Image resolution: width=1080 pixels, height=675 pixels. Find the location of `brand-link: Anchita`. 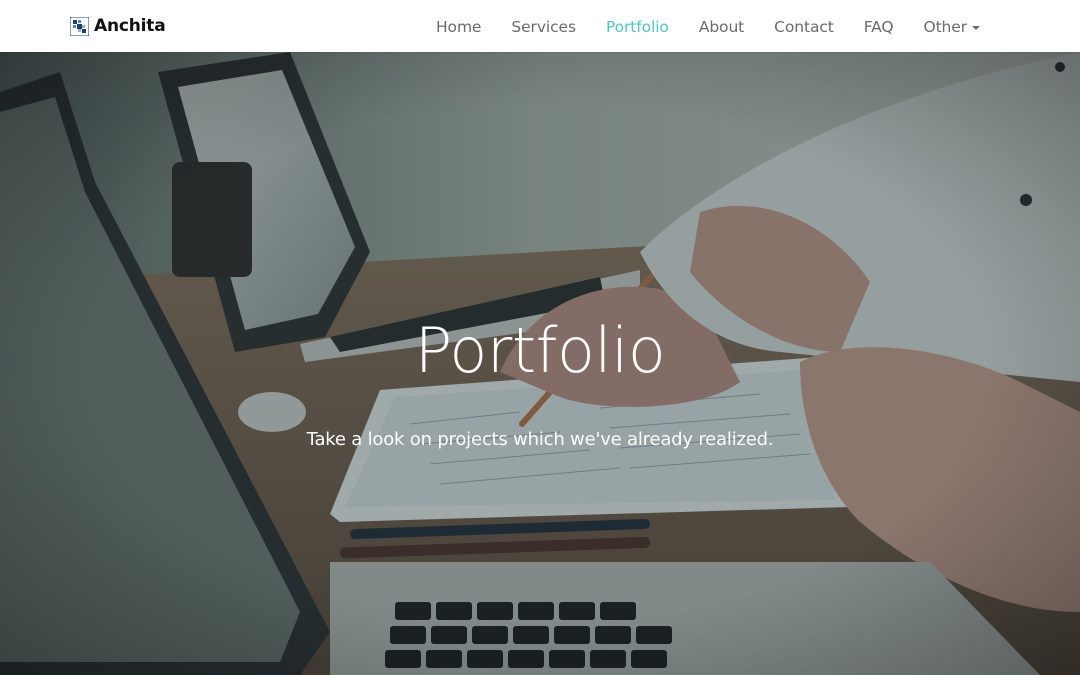

brand-link: Anchita is located at coordinates (118, 26).